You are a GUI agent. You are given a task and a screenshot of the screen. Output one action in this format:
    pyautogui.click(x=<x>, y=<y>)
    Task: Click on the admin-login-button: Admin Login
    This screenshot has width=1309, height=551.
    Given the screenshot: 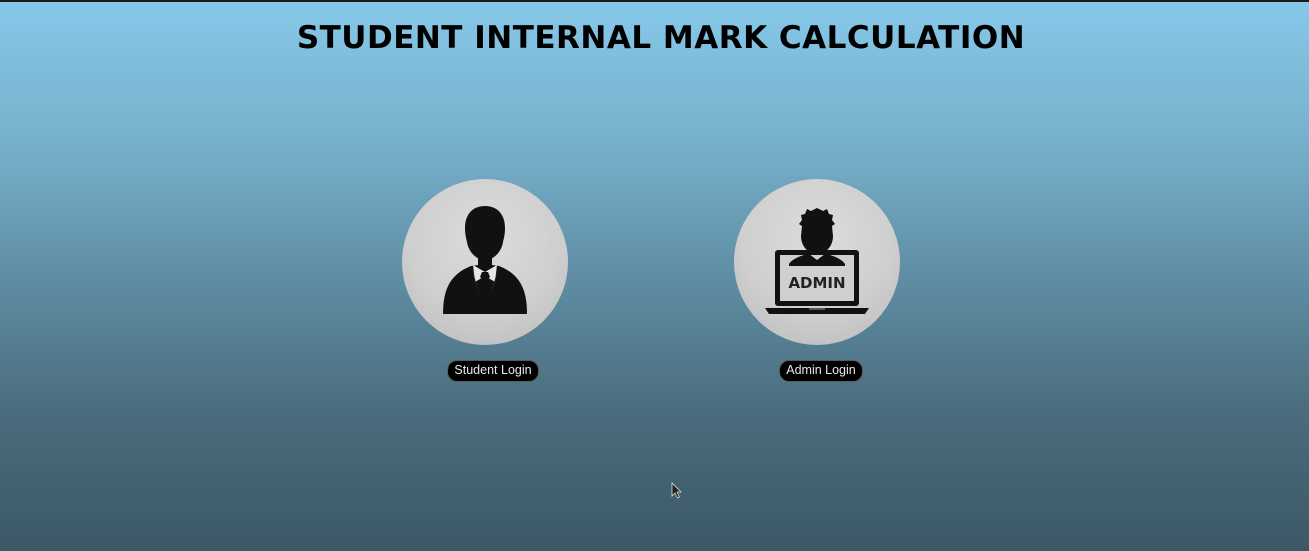 What is the action you would take?
    pyautogui.click(x=821, y=371)
    